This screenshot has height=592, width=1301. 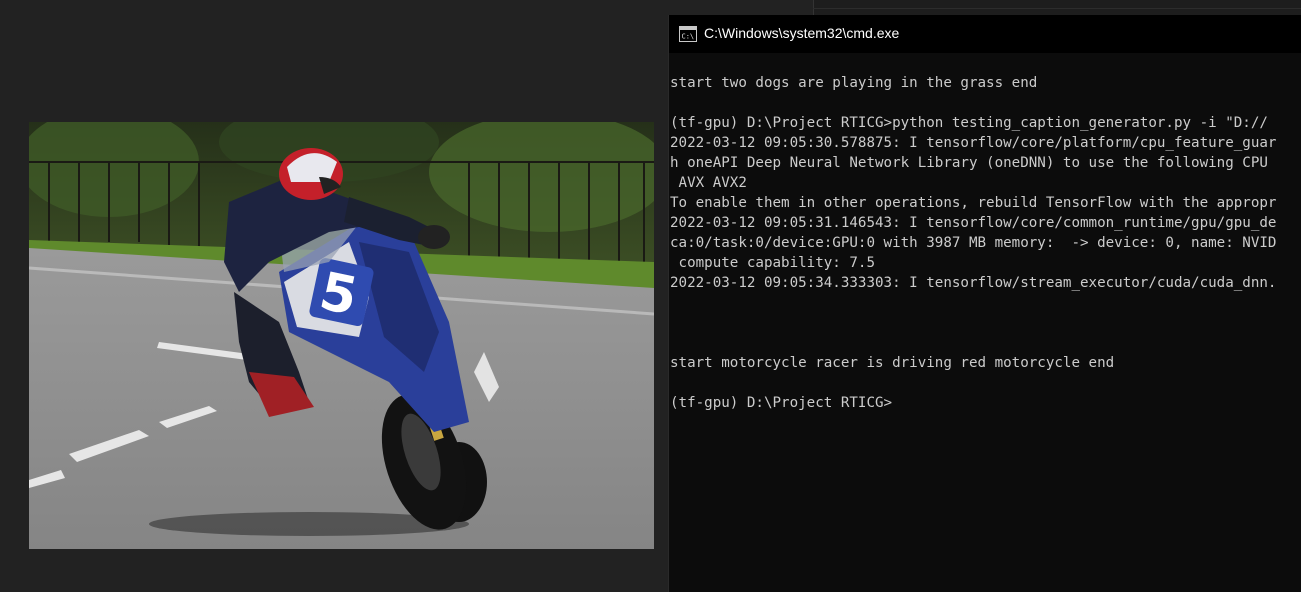 What do you see at coordinates (708, 183) in the screenshot?
I see `console-line: AVX AVX2` at bounding box center [708, 183].